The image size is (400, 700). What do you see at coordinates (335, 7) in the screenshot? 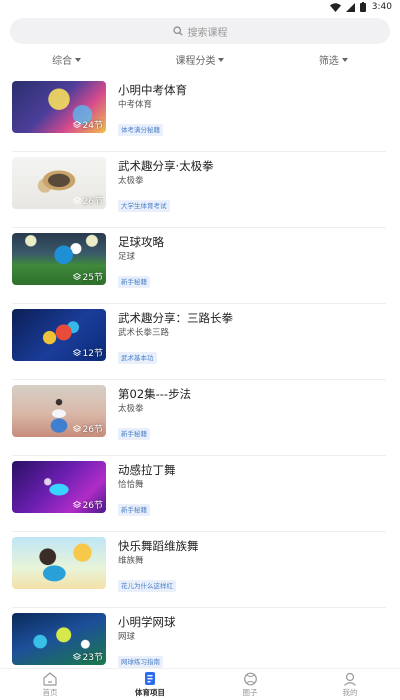
I see `wifi-icon` at bounding box center [335, 7].